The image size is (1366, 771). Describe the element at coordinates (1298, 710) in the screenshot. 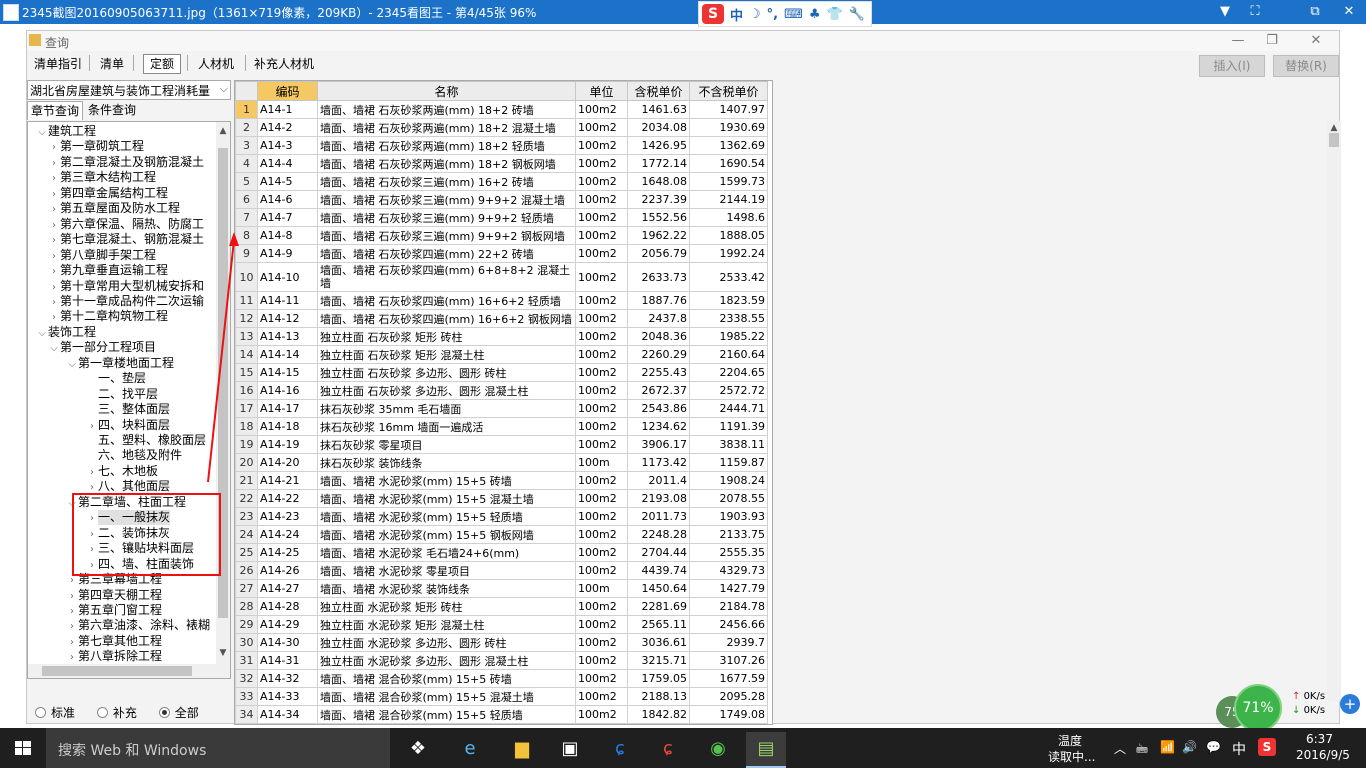

I see `download-arrow-icon: ↓` at that location.